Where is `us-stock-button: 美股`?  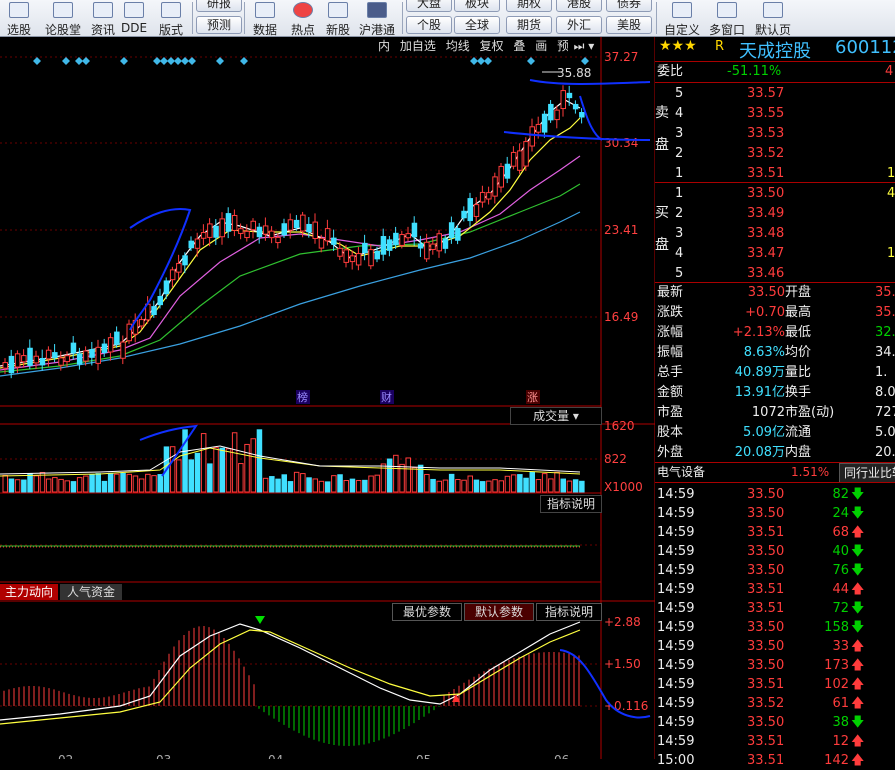 us-stock-button: 美股 is located at coordinates (629, 25).